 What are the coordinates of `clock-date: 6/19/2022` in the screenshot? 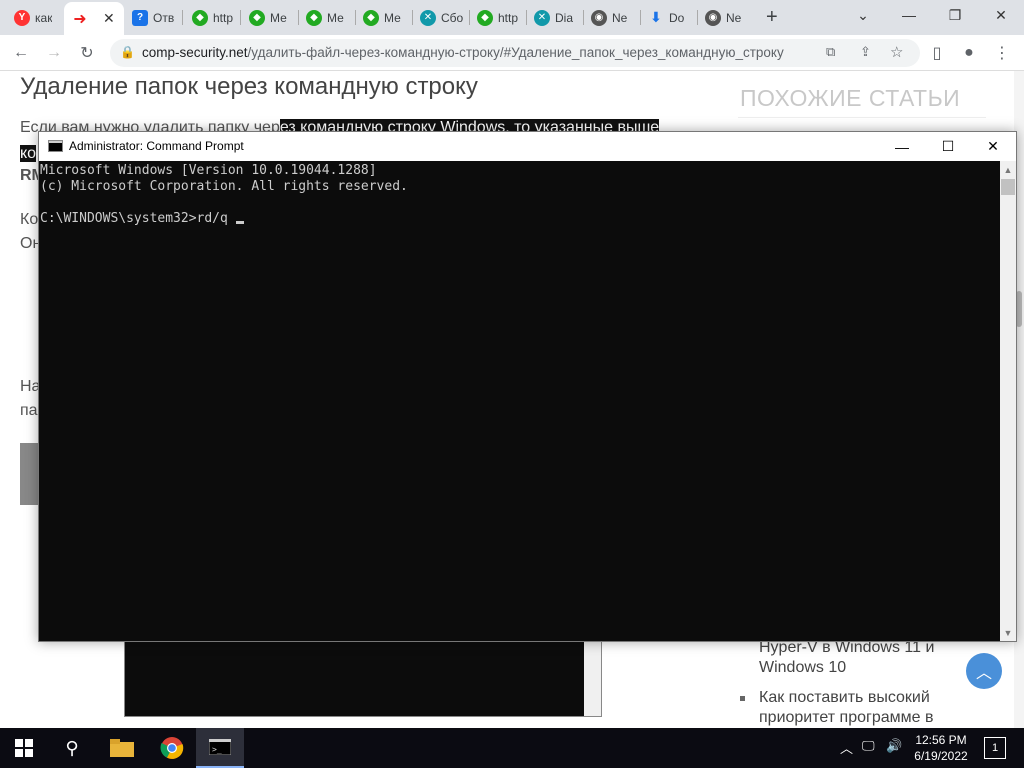 It's located at (941, 756).